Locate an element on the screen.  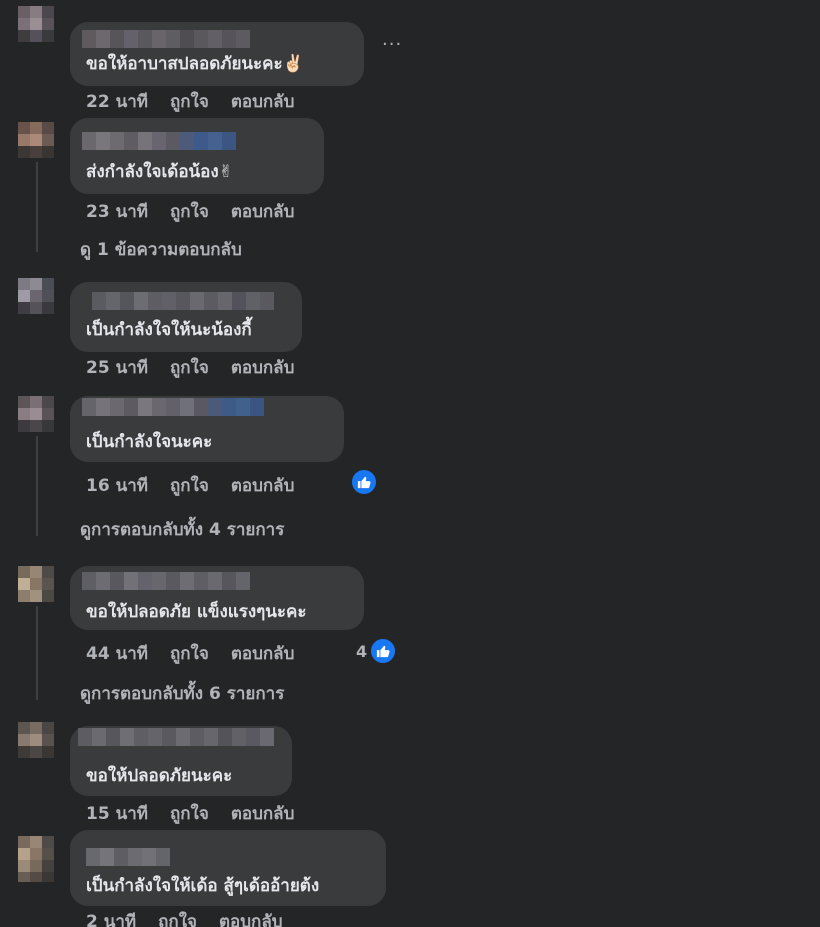
reaction-summary is located at coordinates (364, 482).